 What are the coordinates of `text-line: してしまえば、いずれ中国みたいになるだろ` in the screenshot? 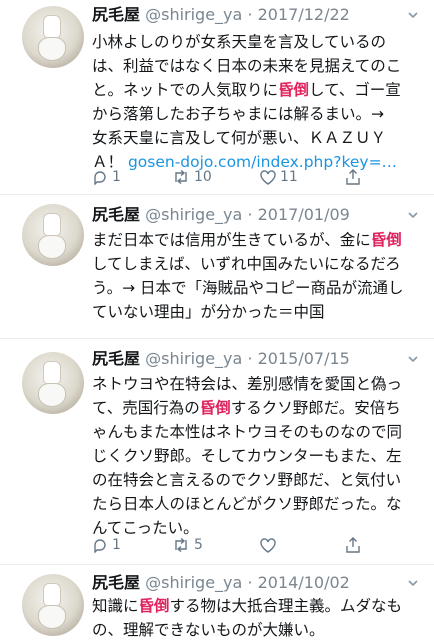 It's located at (257, 264).